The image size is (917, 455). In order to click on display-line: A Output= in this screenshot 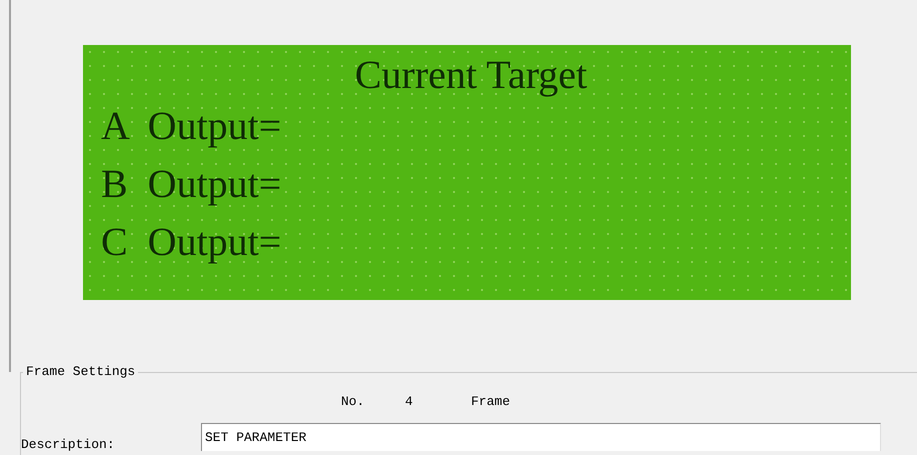, I will do `click(191, 126)`.